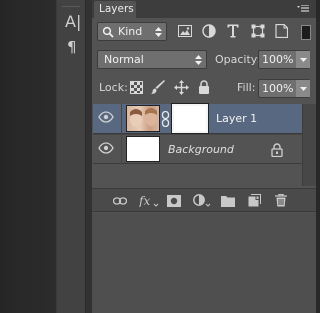 Image resolution: width=320 pixels, height=313 pixels. I want to click on opacity-field: 100%, so click(284, 59).